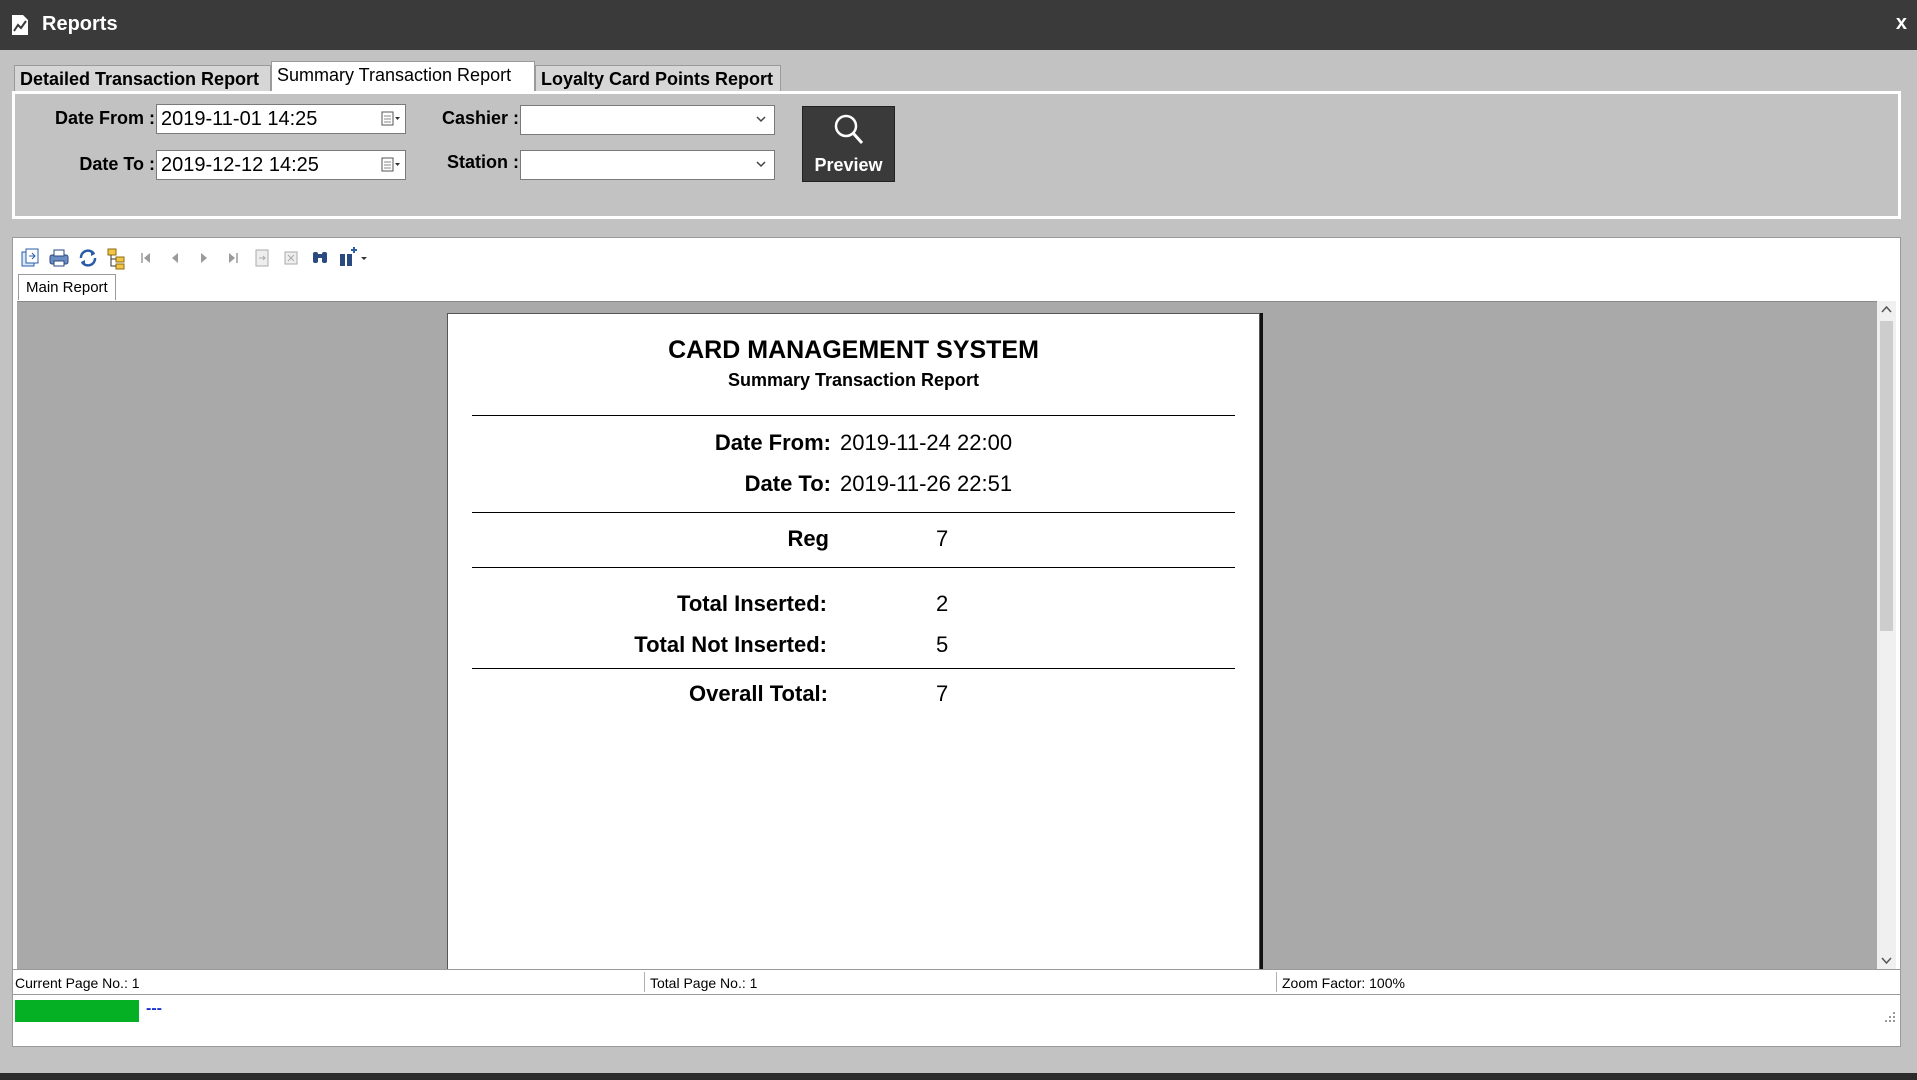  What do you see at coordinates (772, 442) in the screenshot?
I see `report-date-from-label: Date From:` at bounding box center [772, 442].